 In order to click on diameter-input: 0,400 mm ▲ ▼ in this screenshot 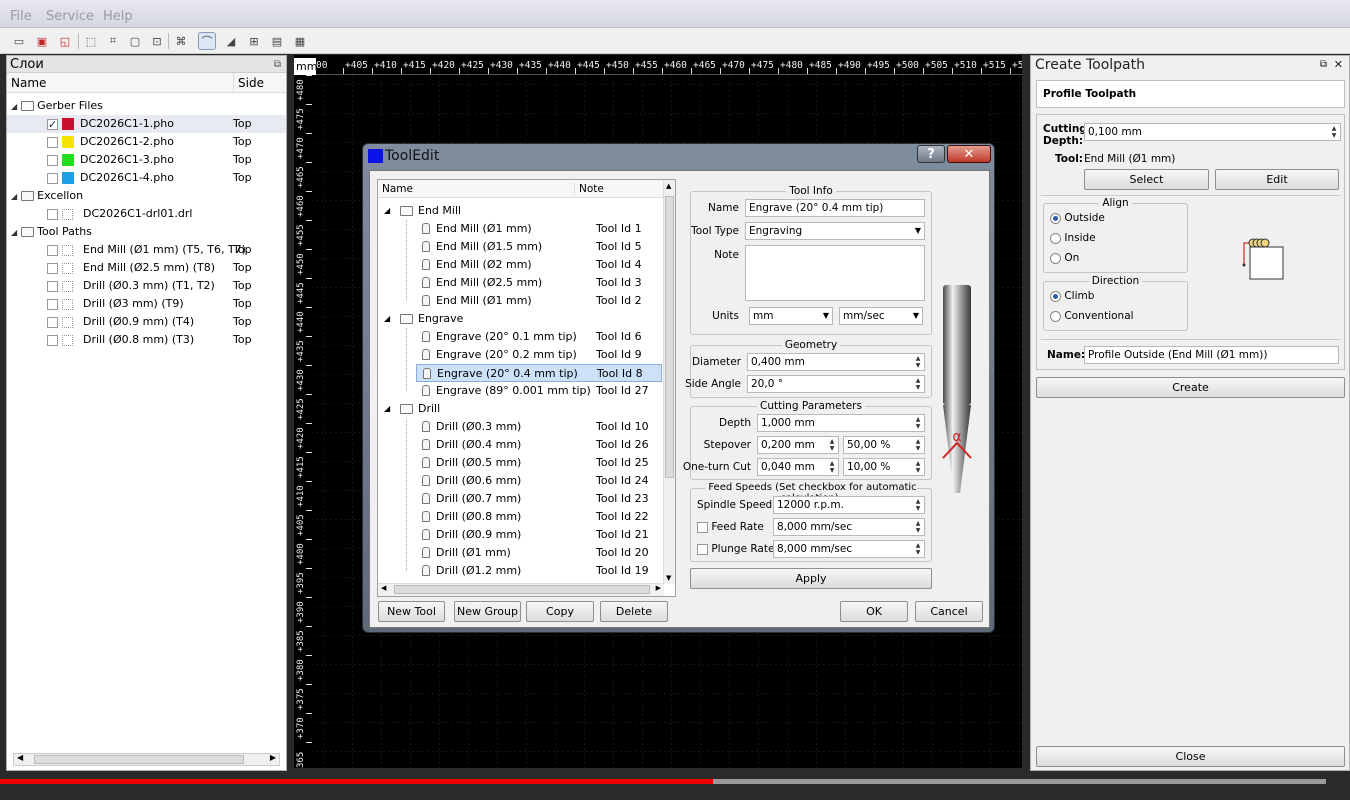, I will do `click(836, 362)`.